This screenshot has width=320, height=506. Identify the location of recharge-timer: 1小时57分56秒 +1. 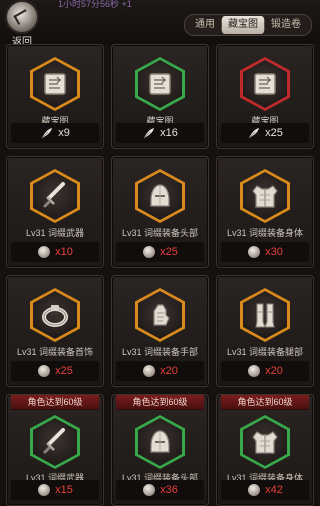
(95, 4).